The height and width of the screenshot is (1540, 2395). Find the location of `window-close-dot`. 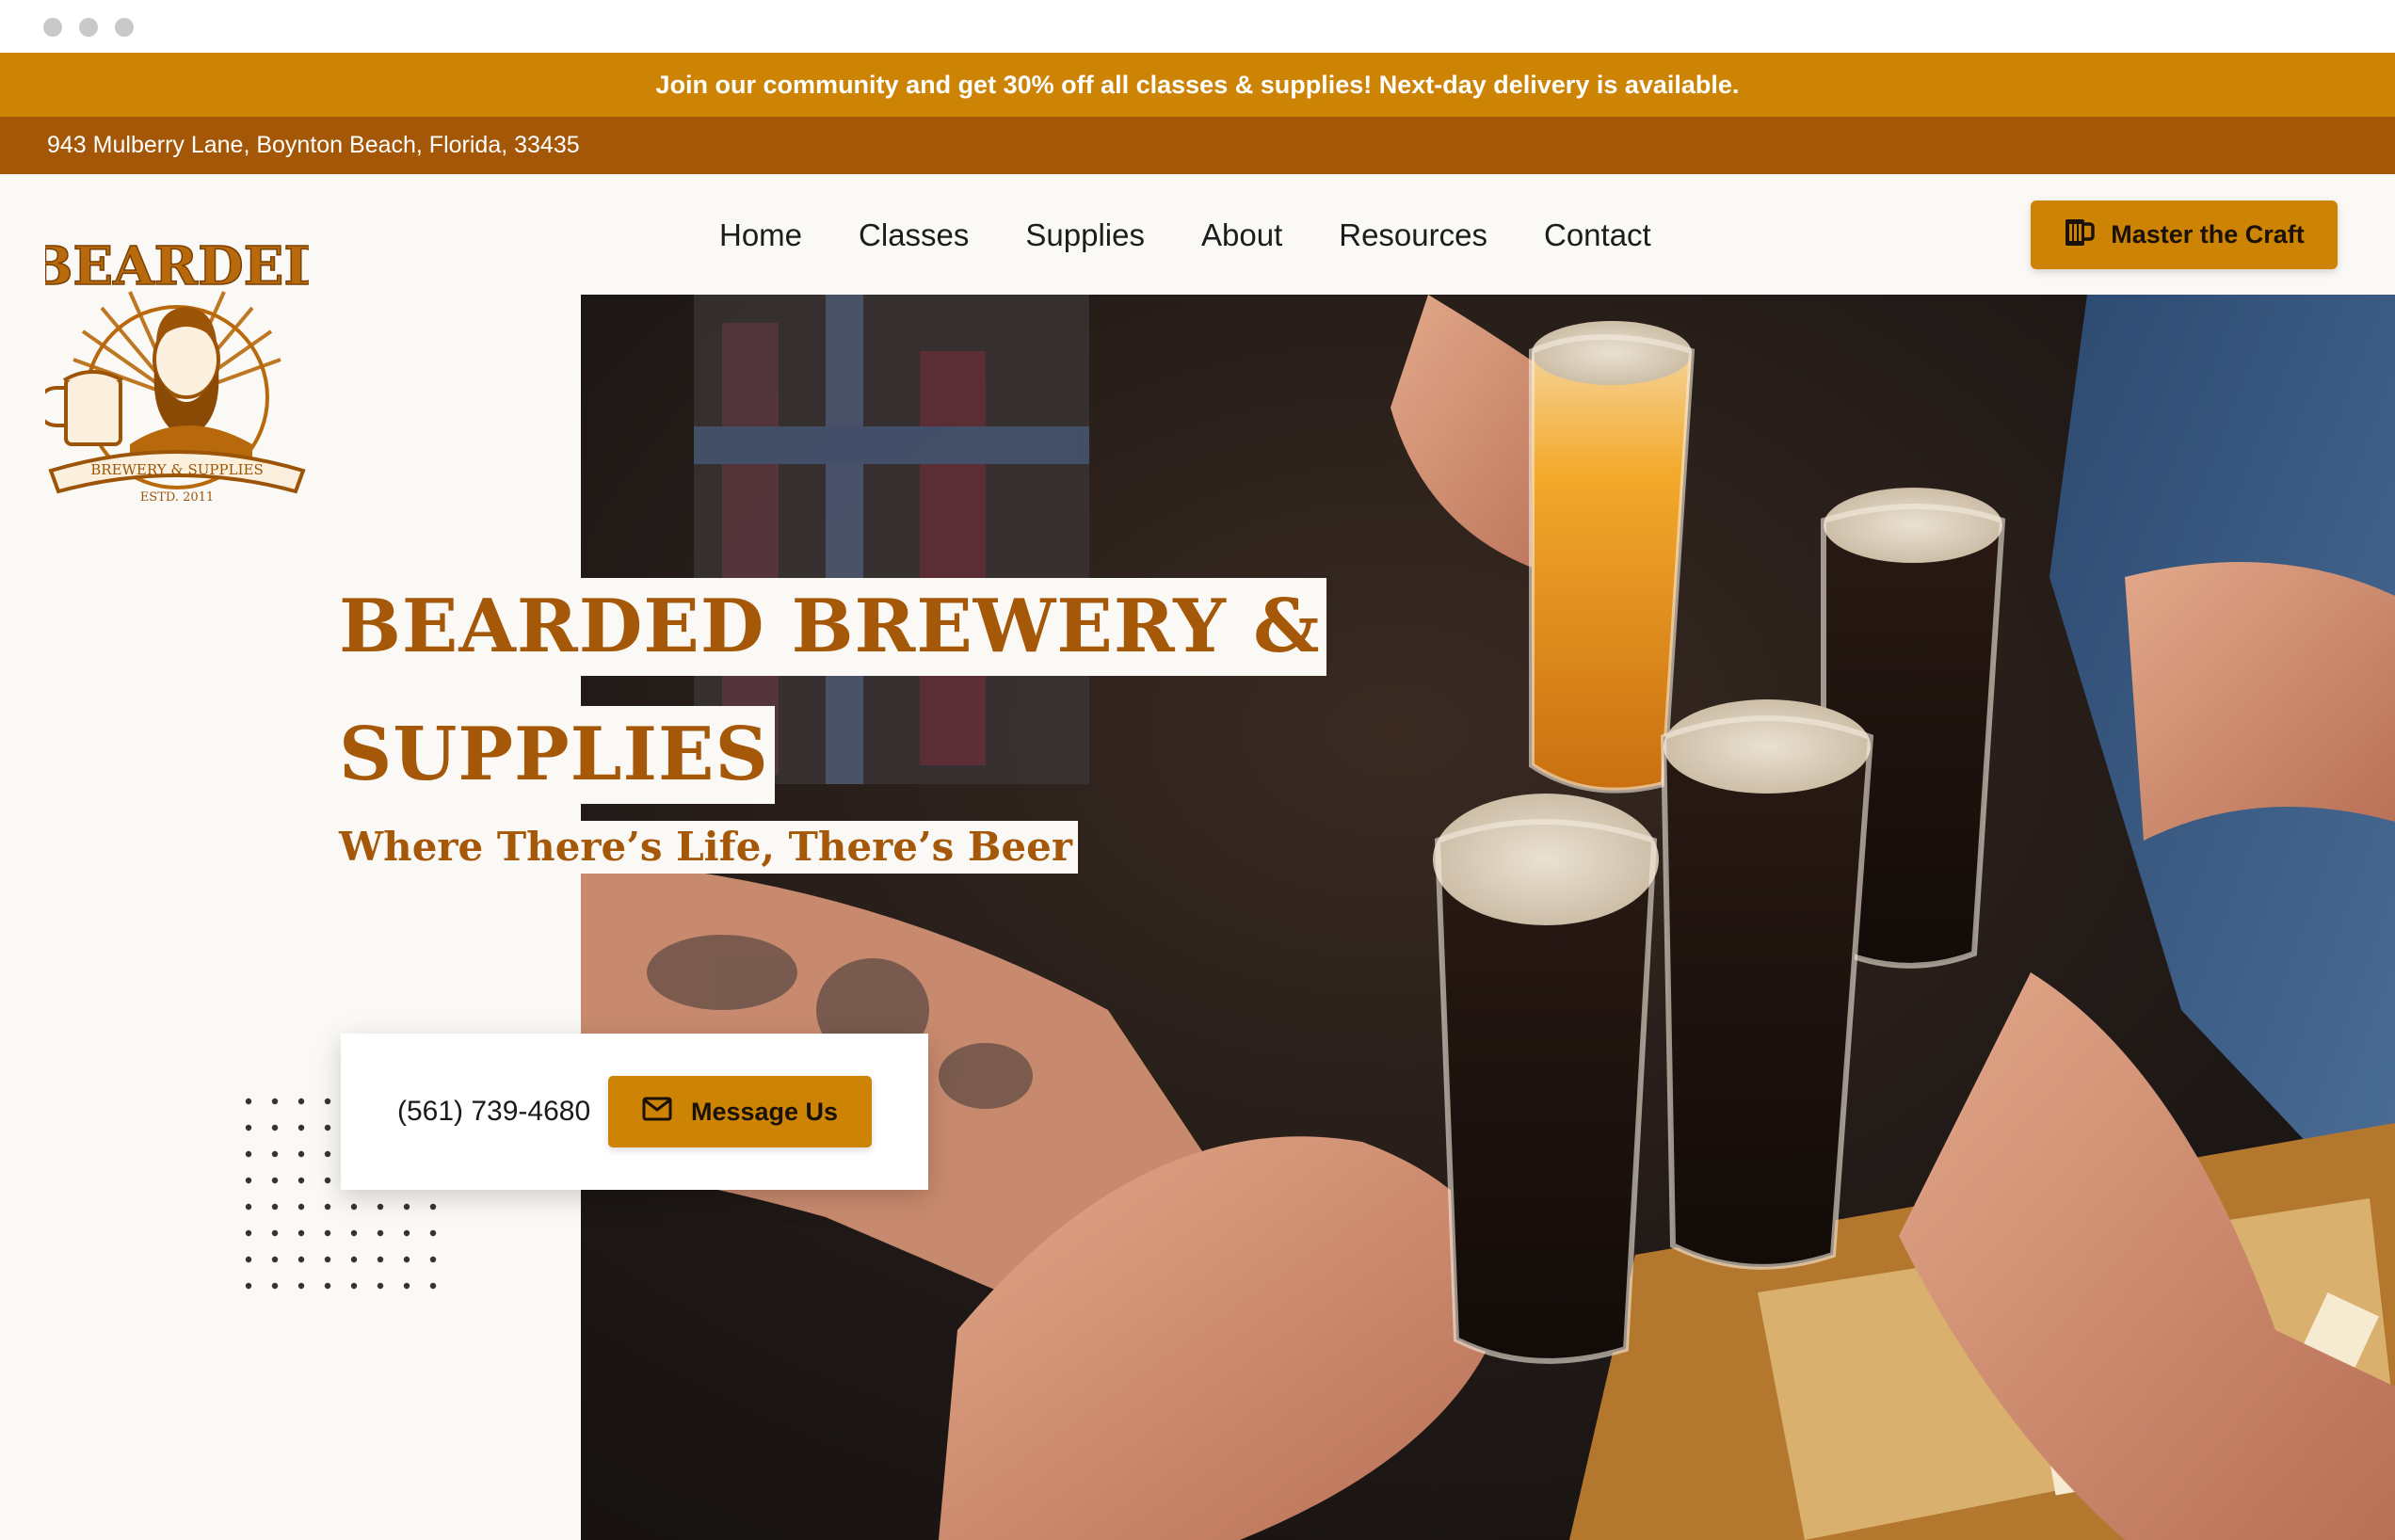

window-close-dot is located at coordinates (52, 27).